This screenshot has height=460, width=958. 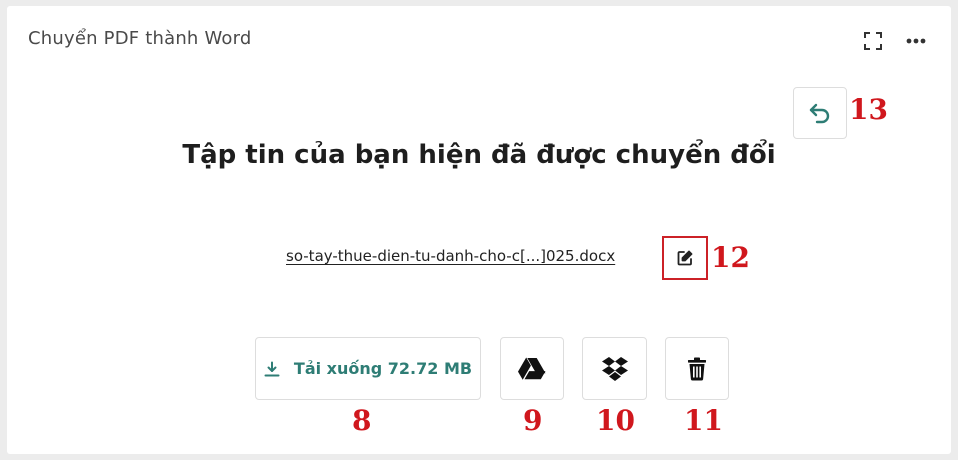 I want to click on expand-button, so click(x=873, y=41).